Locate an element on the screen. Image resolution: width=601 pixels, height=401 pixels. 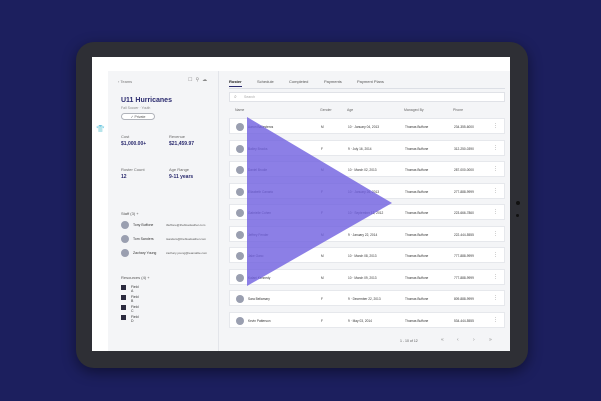
player-age: 10 · January 26, 2013 is located at coordinates (364, 191).